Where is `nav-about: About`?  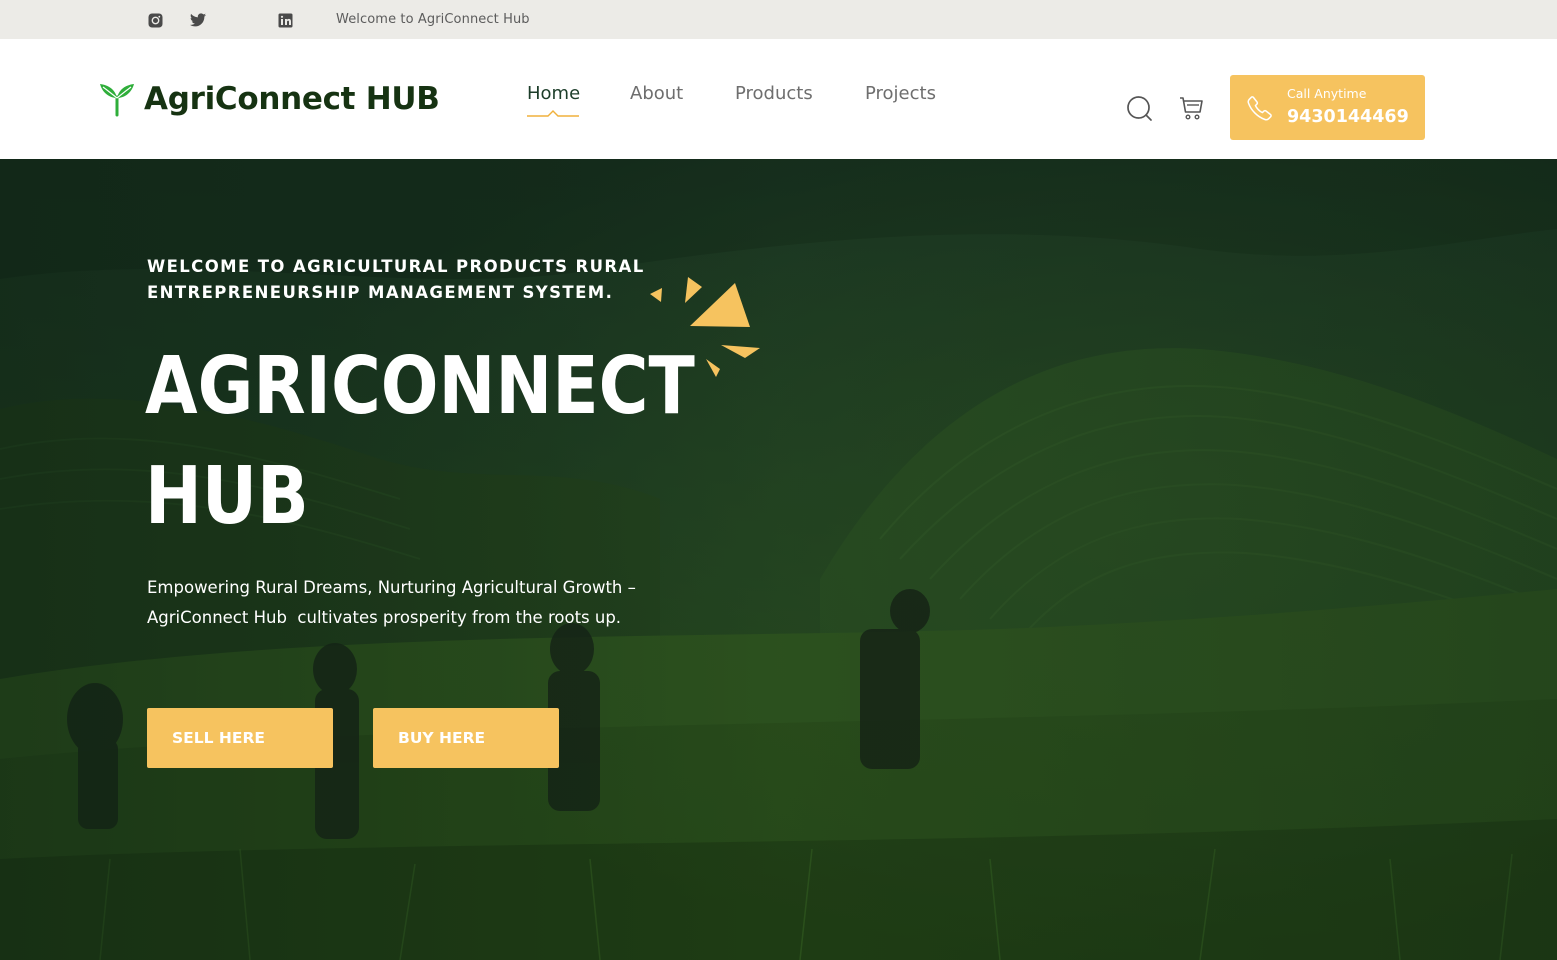
nav-about: About is located at coordinates (656, 93).